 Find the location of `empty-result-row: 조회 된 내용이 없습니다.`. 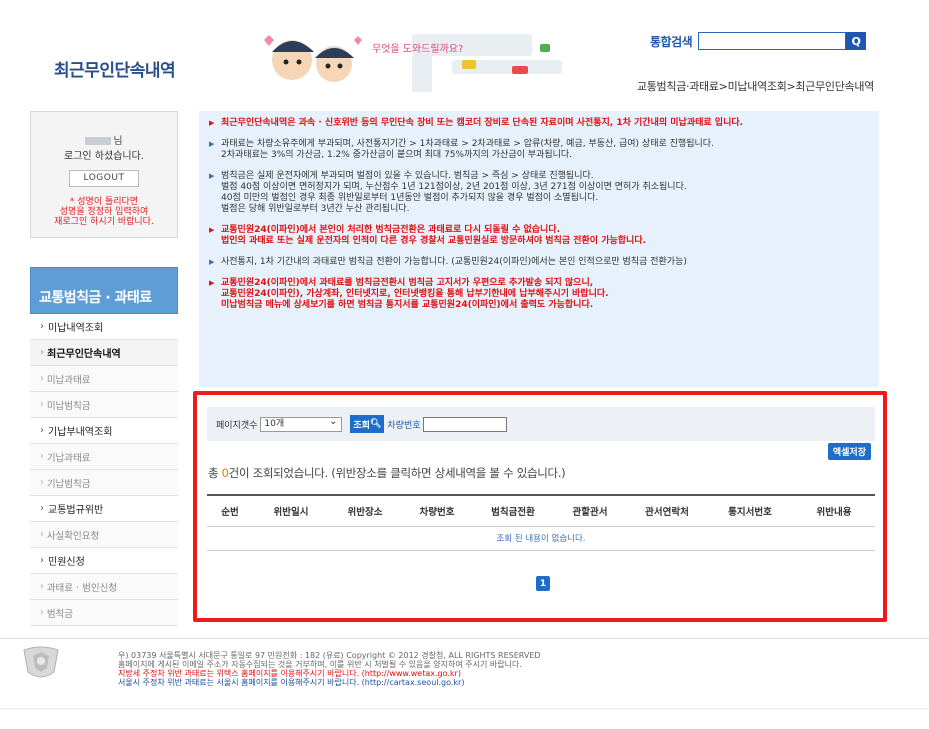

empty-result-row: 조회 된 내용이 없습니다. is located at coordinates (541, 539).